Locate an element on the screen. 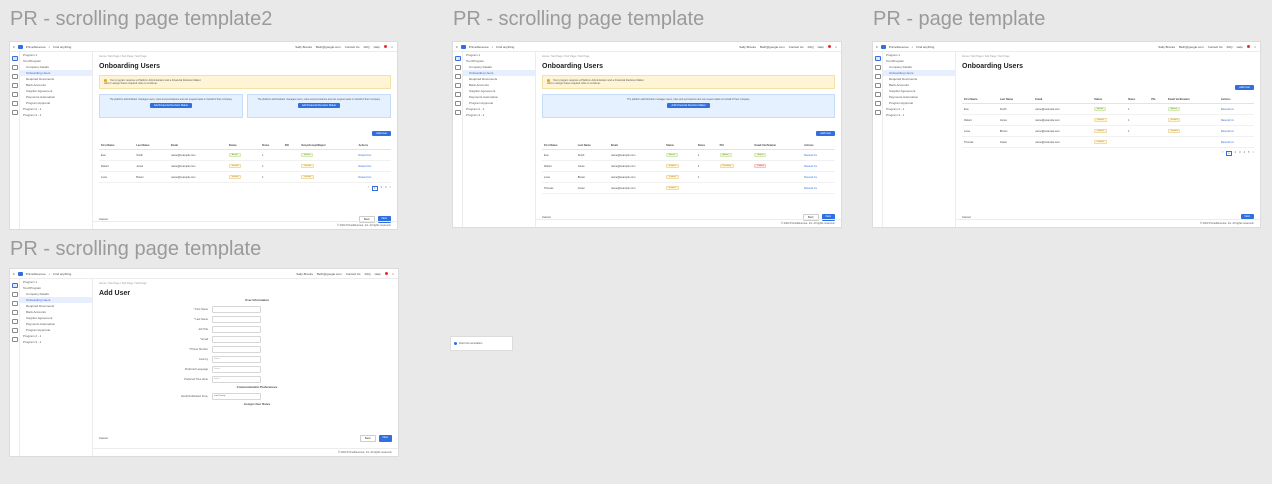 The image size is (1272, 484). page-button: > is located at coordinates (390, 188).